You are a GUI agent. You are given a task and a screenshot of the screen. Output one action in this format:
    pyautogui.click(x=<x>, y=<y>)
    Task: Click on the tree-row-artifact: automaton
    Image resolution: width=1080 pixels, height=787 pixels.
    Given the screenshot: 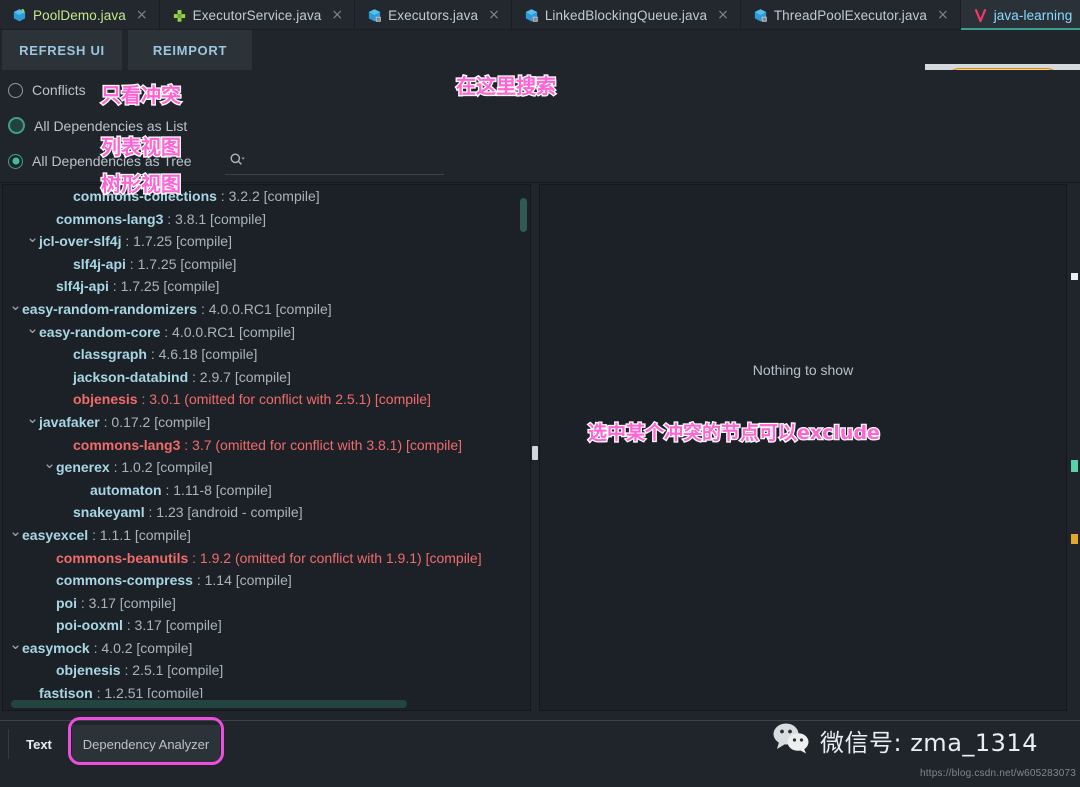 What is the action you would take?
    pyautogui.click(x=126, y=489)
    